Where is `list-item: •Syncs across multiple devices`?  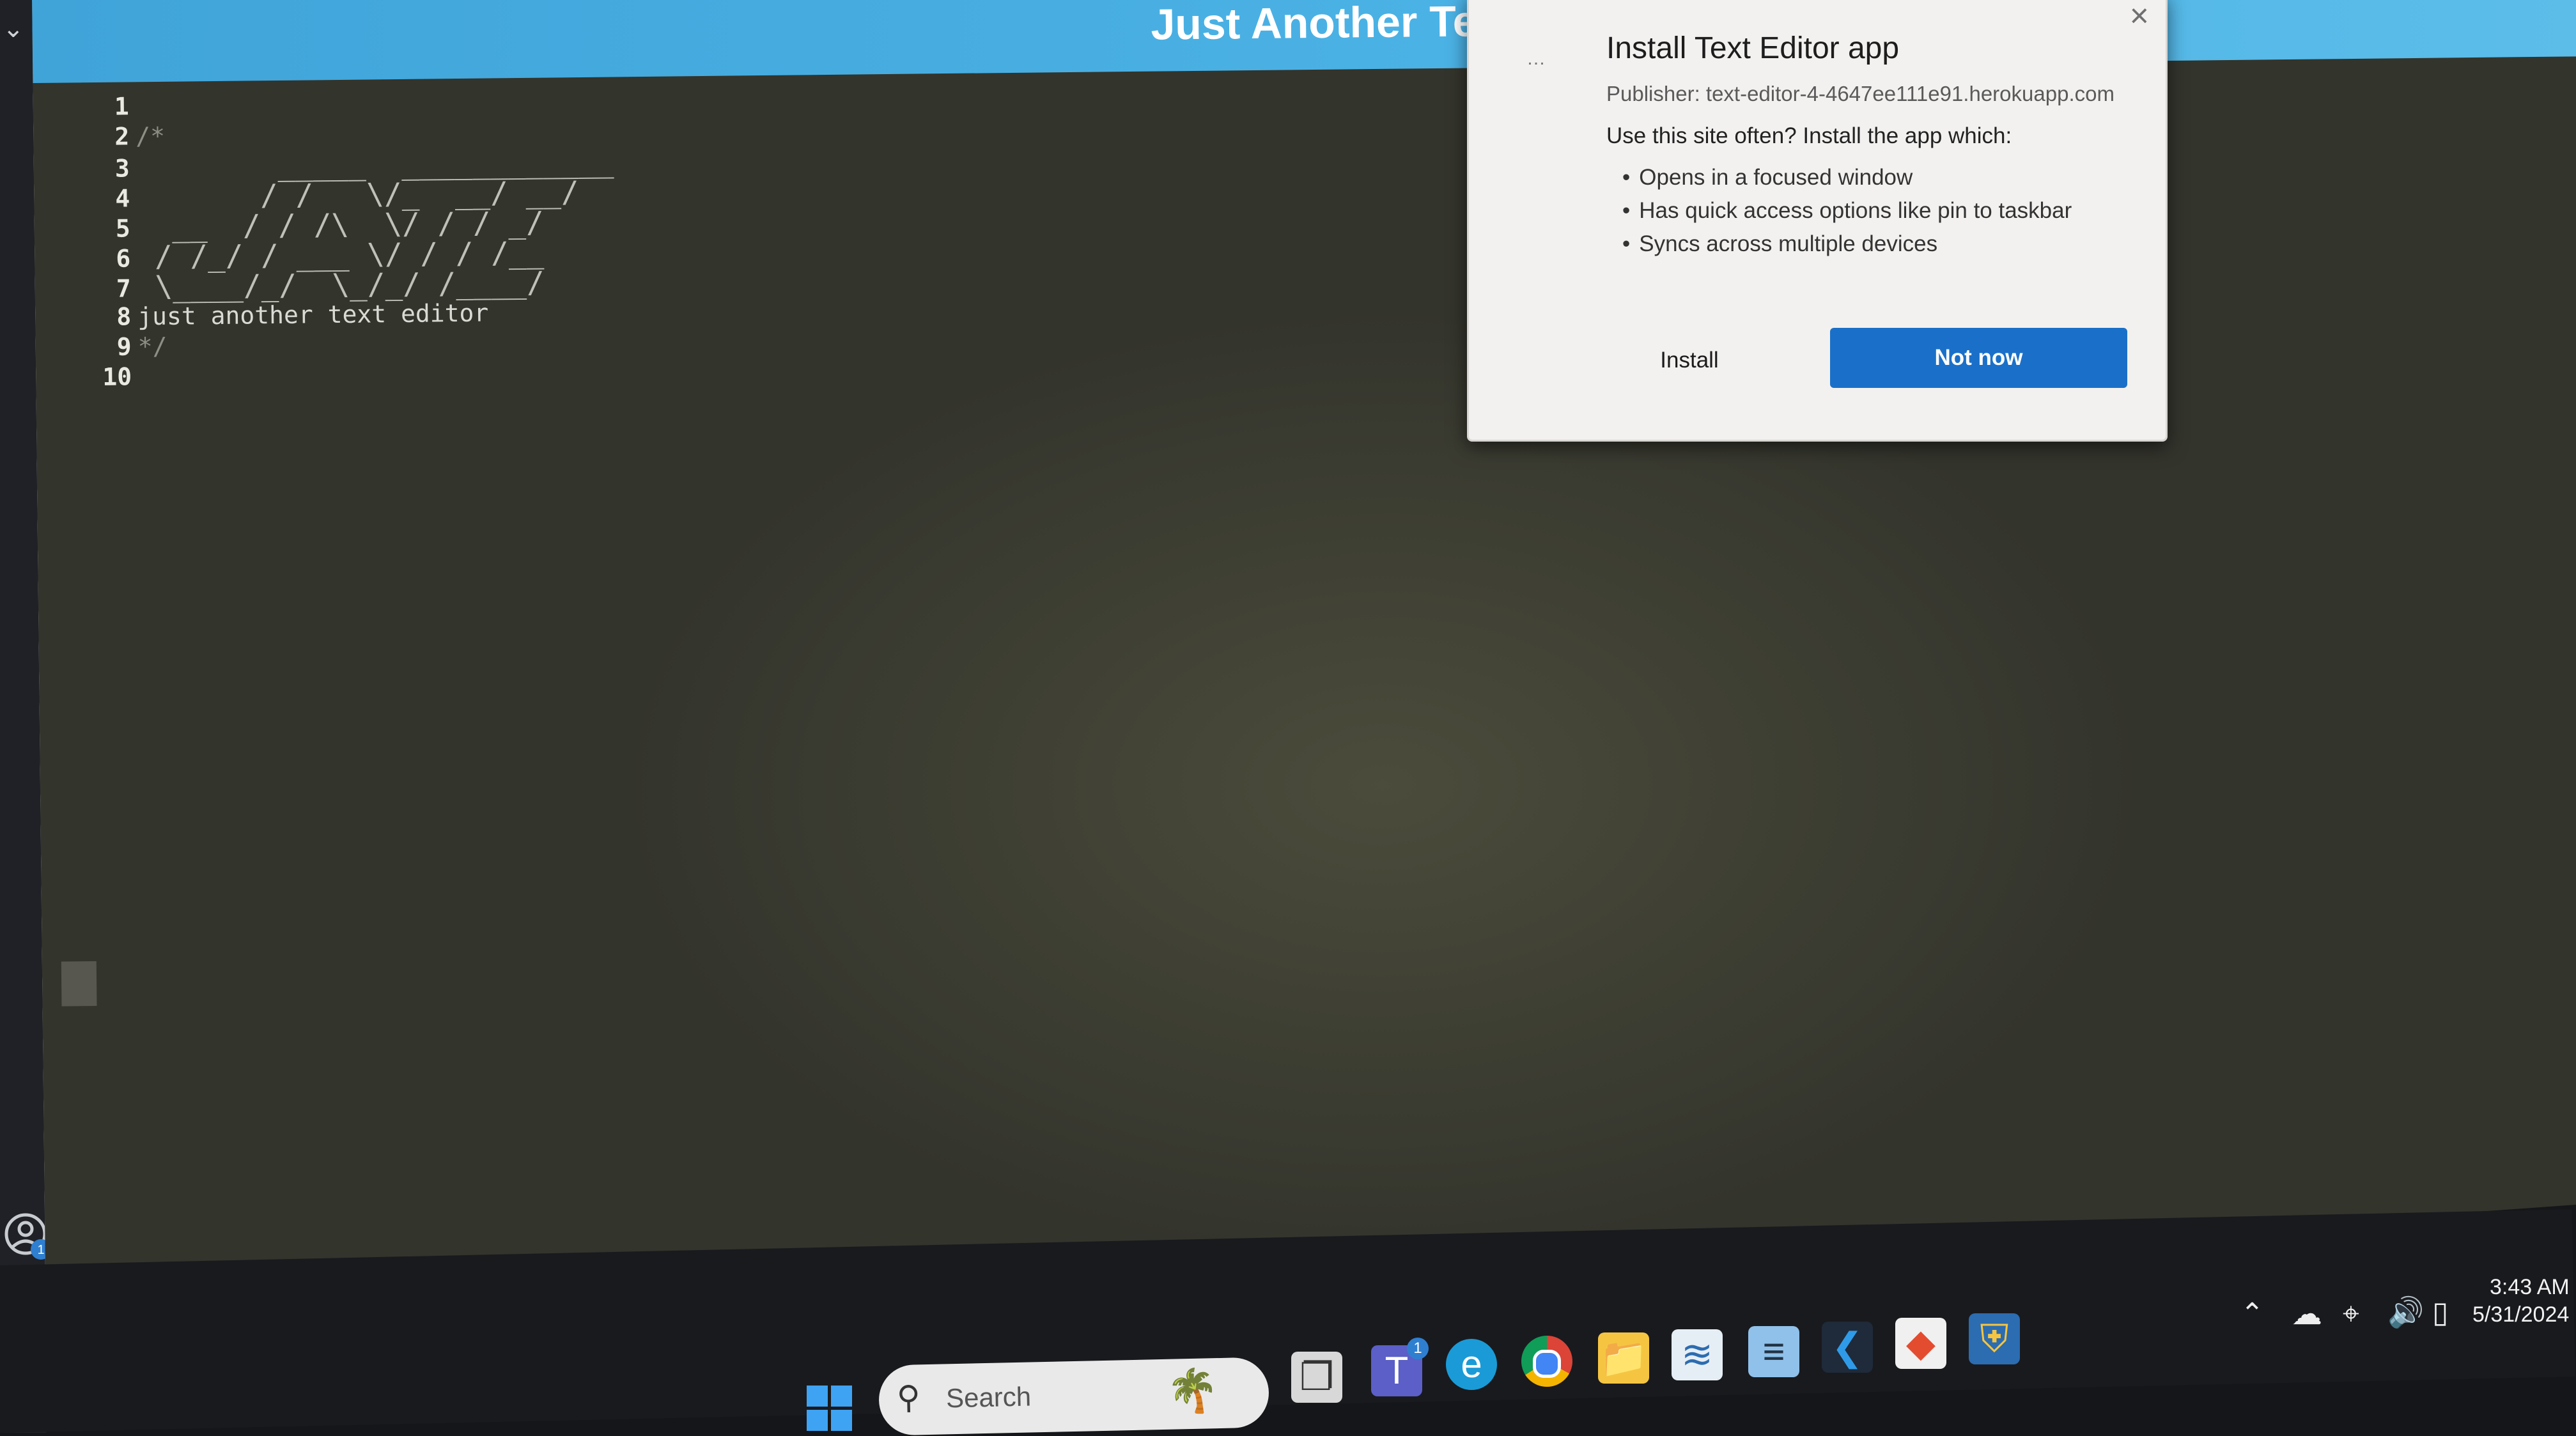
list-item: •Syncs across multiple devices is located at coordinates (1847, 248).